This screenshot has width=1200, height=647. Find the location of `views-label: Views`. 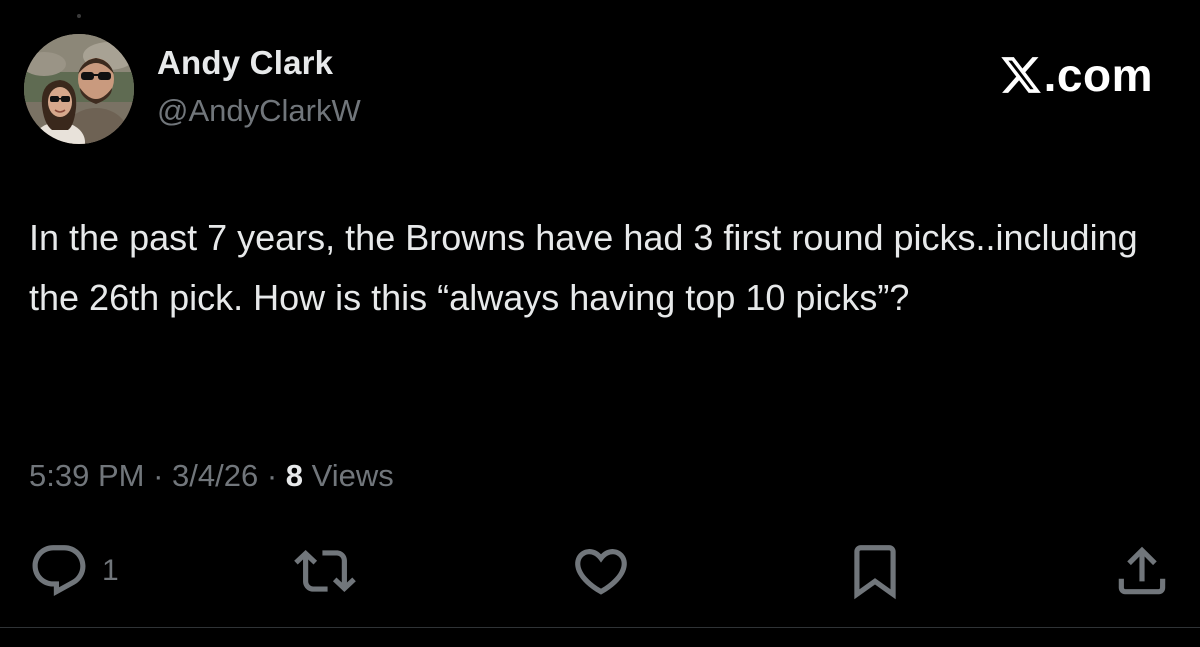

views-label: Views is located at coordinates (352, 475).